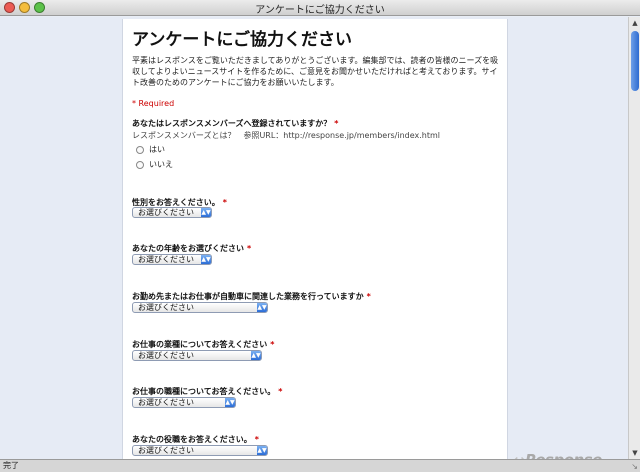 Image resolution: width=640 pixels, height=472 pixels. I want to click on question-label-membership: あなたはレスポンスメンバーズへ登録されていますか？ *, so click(235, 123).